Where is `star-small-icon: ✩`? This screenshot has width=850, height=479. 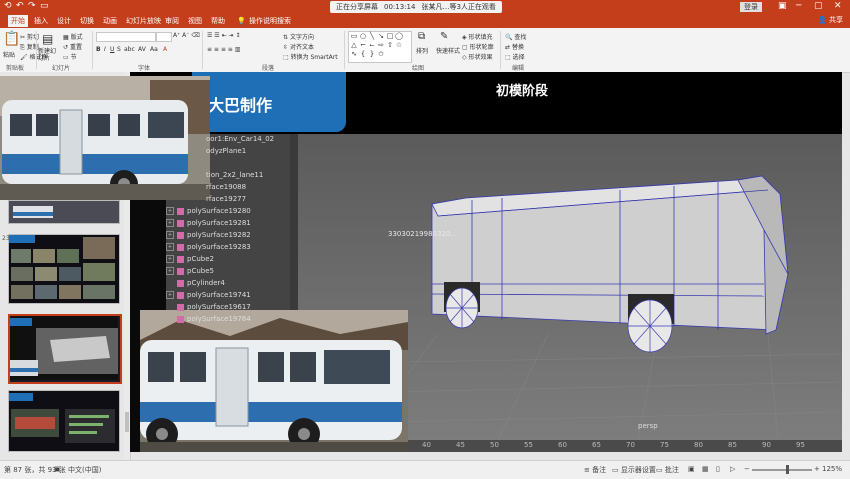
star-small-icon: ✩ is located at coordinates (381, 54).